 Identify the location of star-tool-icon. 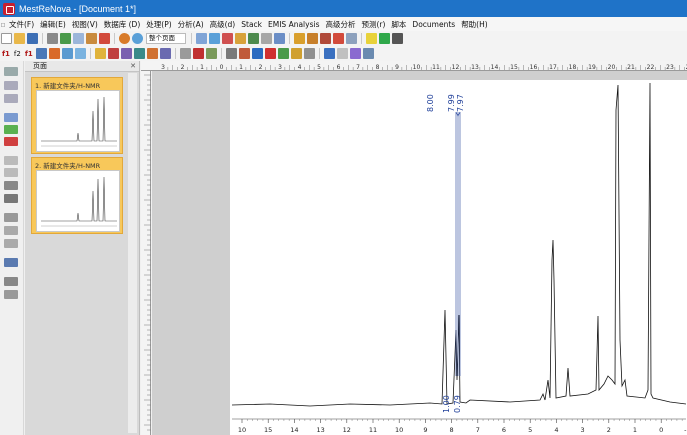
(11, 230).